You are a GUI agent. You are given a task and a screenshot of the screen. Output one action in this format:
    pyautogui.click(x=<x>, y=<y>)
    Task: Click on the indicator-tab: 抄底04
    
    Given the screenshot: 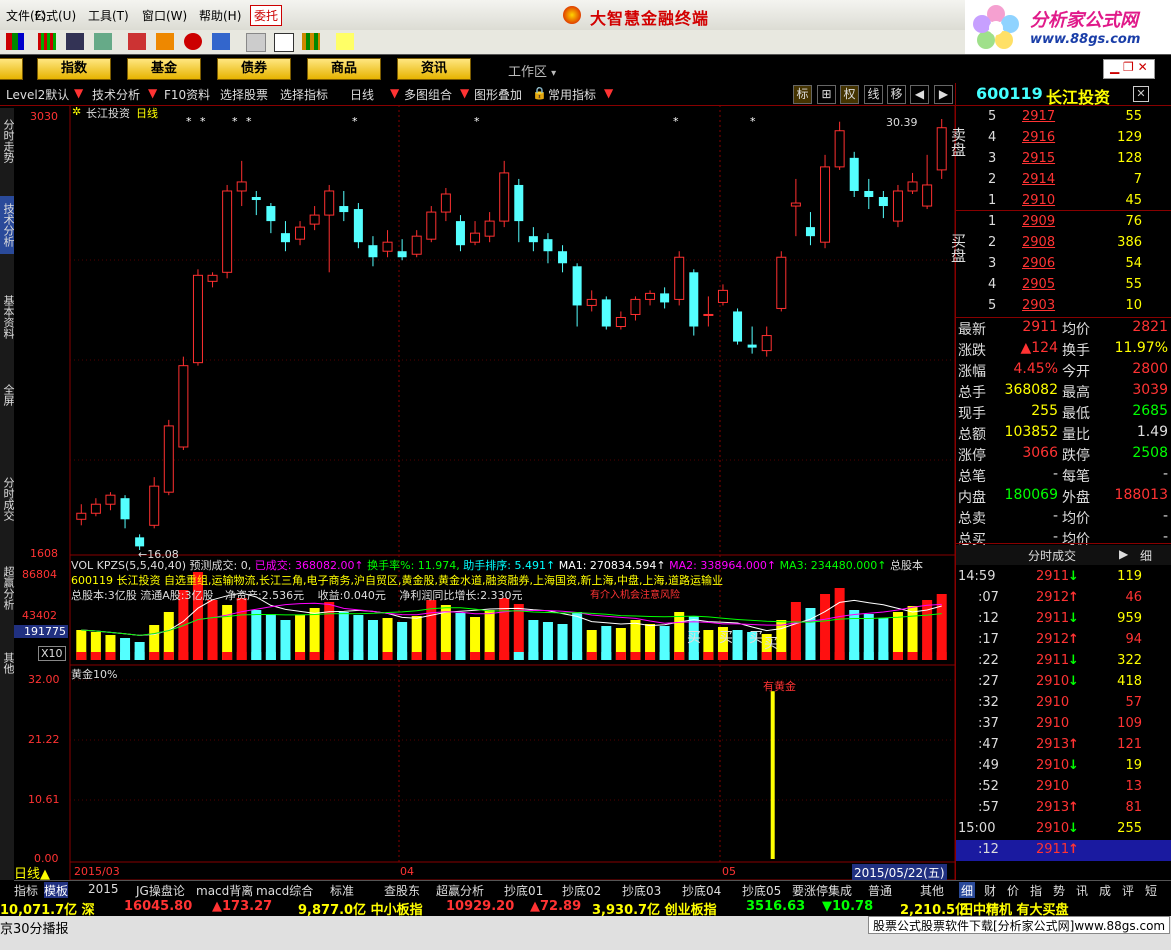 What is the action you would take?
    pyautogui.click(x=701, y=890)
    